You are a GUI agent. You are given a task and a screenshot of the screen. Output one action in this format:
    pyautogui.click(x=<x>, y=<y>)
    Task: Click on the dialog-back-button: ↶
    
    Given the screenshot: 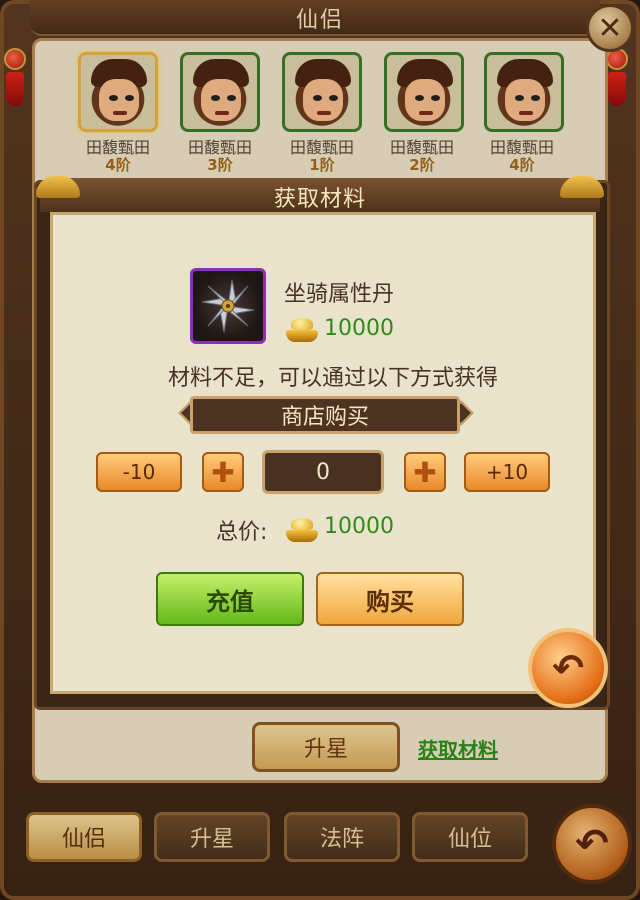 What is the action you would take?
    pyautogui.click(x=568, y=668)
    